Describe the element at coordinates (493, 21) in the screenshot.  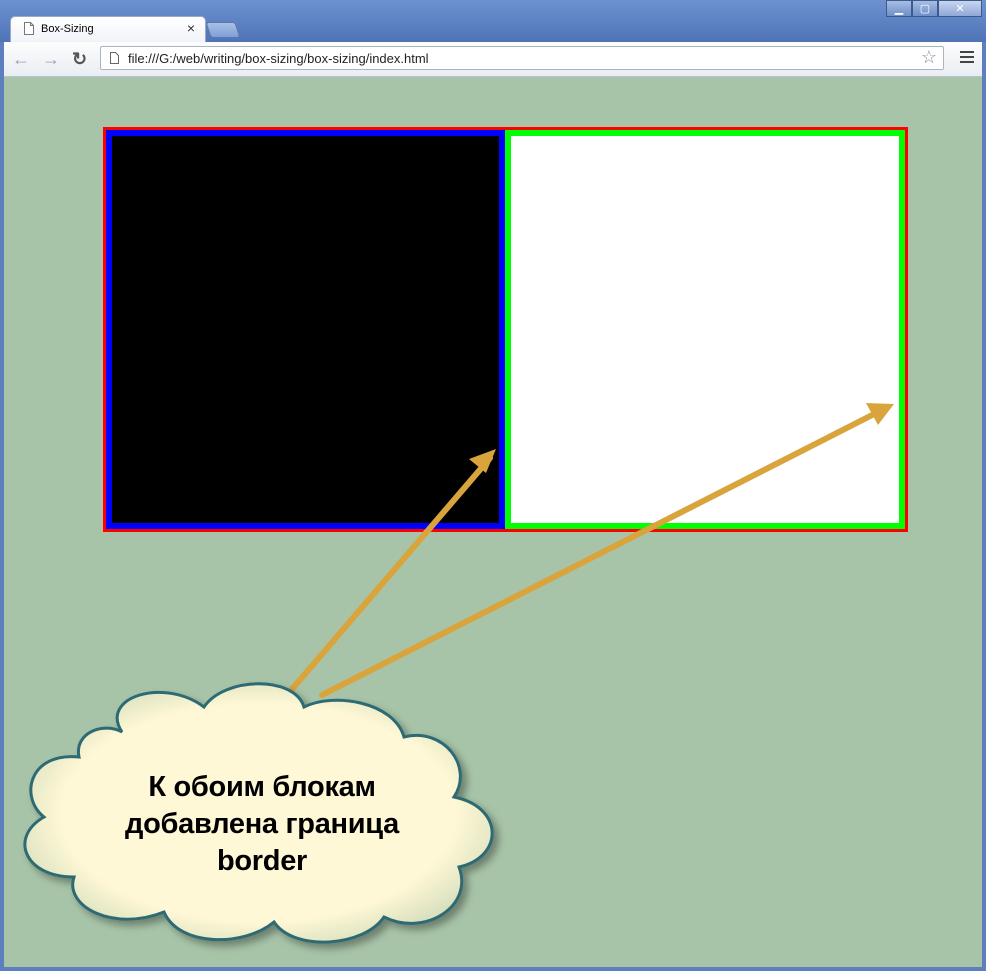
I see `title-bar: Box-Sizing × ▁ ▢ ✕` at that location.